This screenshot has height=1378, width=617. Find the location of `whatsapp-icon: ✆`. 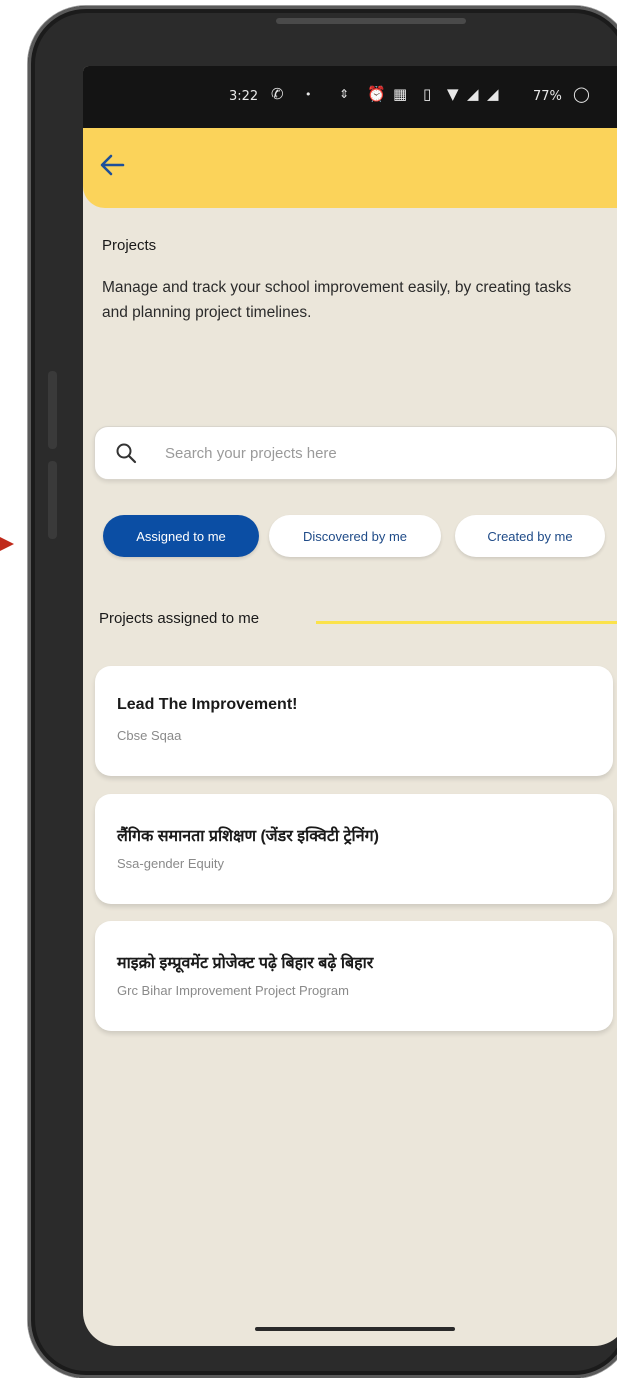

whatsapp-icon: ✆ is located at coordinates (277, 94).